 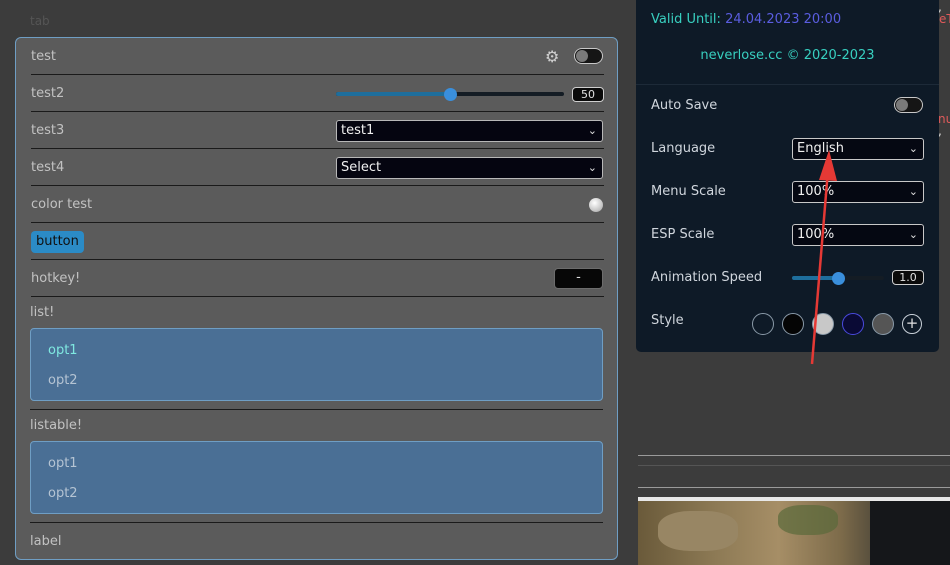 I want to click on valid-until: Valid Until: 24.04.2023 20:00, so click(x=746, y=19).